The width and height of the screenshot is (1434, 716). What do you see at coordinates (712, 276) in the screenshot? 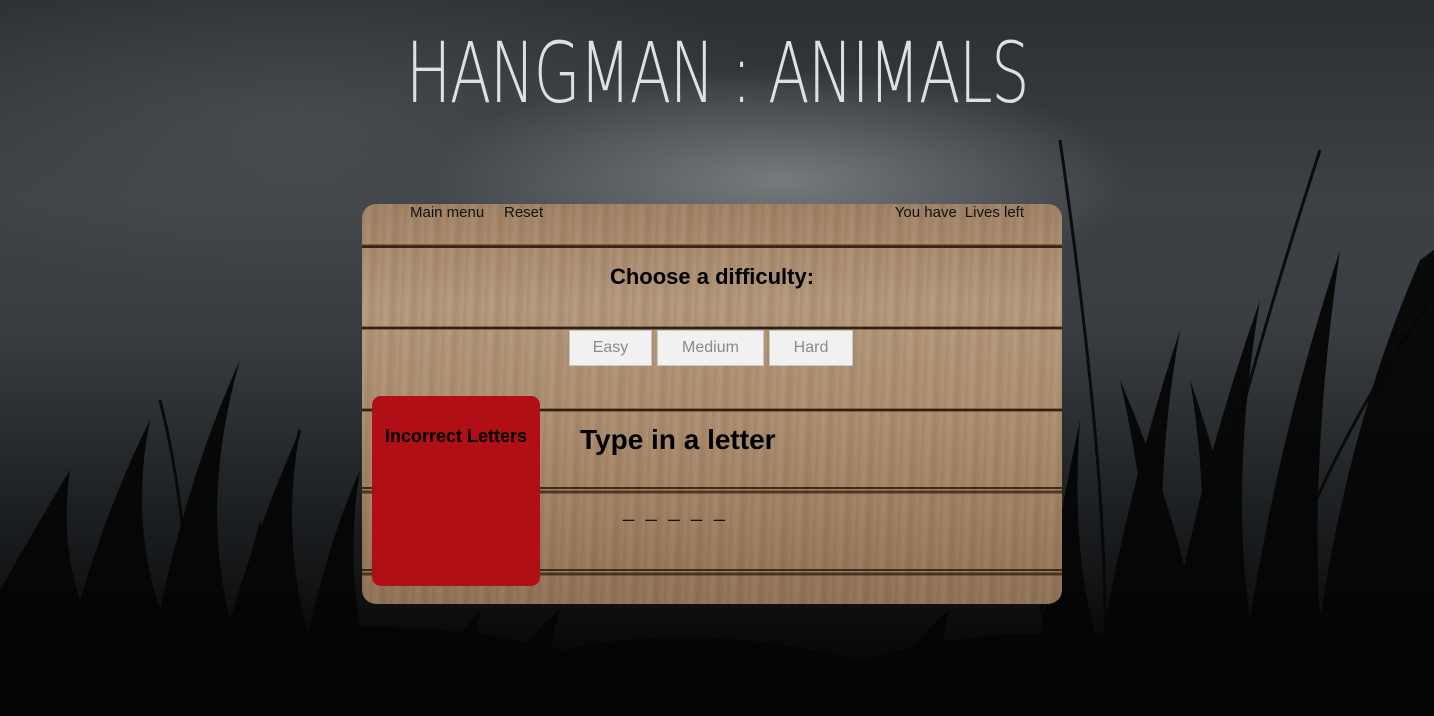
I see `difficulty-heading: Choose a difficulty:` at bounding box center [712, 276].